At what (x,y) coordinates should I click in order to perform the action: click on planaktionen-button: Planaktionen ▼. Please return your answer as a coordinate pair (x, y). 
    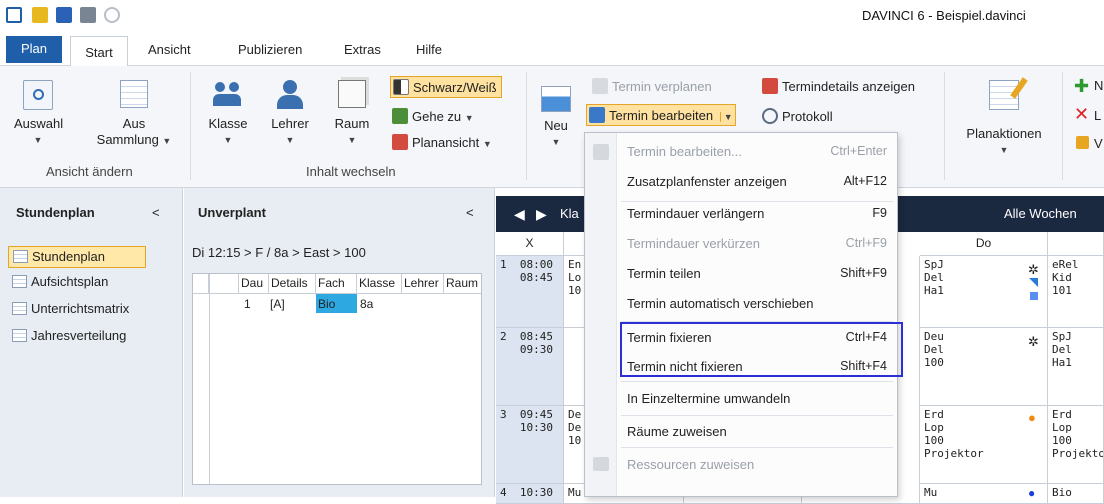
    Looking at the image, I should click on (1004, 117).